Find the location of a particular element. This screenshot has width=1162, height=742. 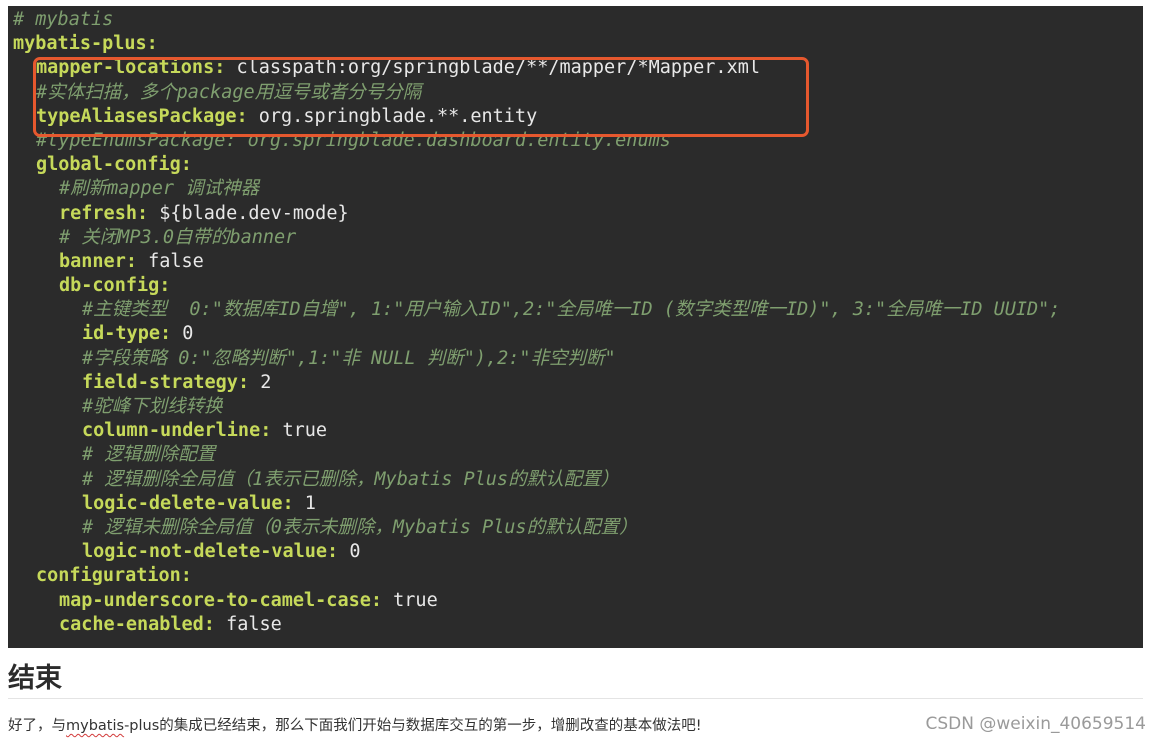

code-line: mybatis-plus: is located at coordinates (534, 44).